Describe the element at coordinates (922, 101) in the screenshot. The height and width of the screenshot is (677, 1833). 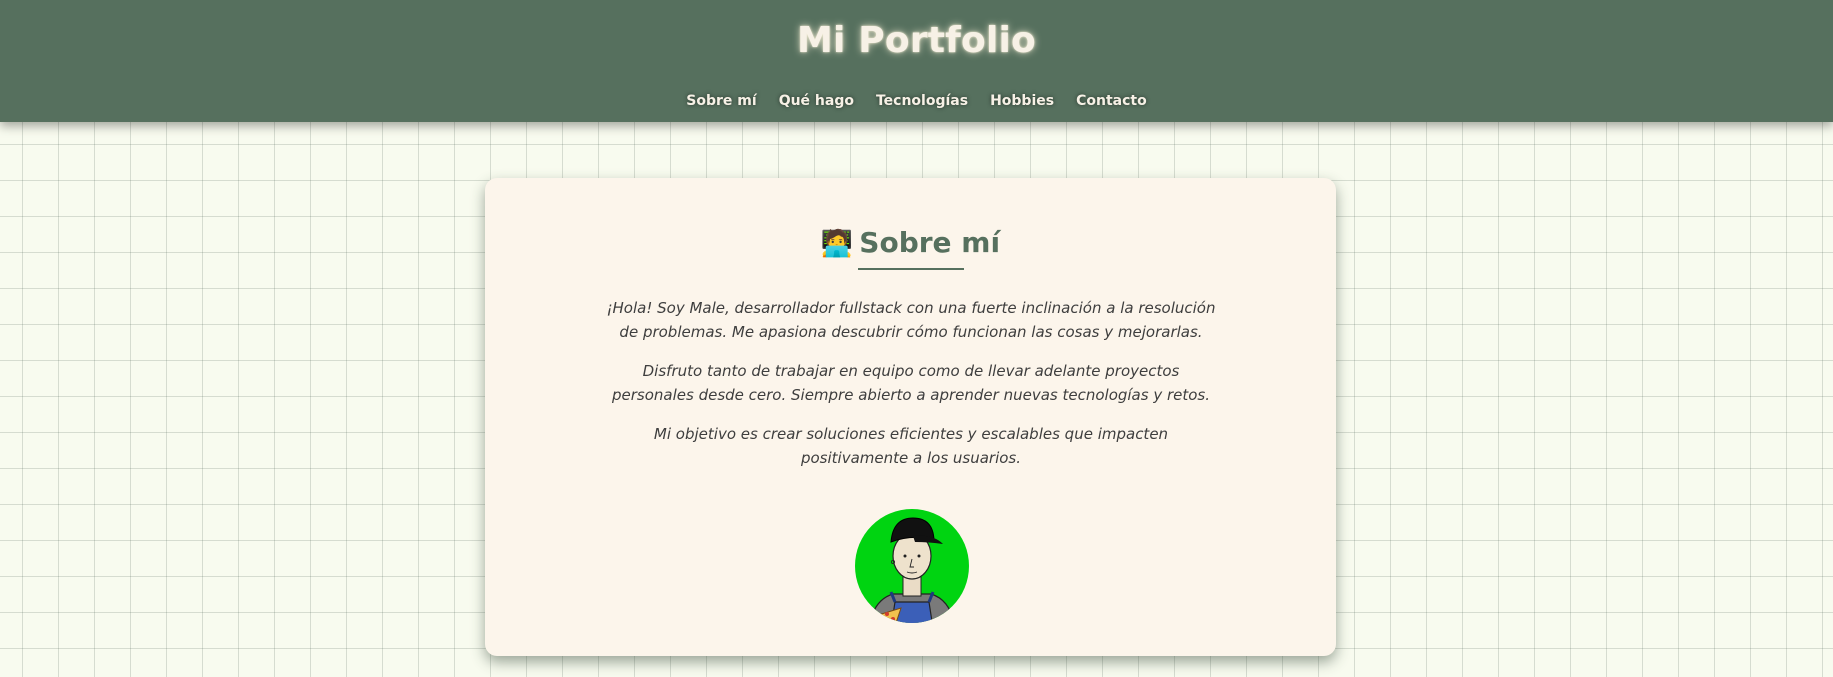
I see `nav-link-tecnologias: Tecnologías` at that location.